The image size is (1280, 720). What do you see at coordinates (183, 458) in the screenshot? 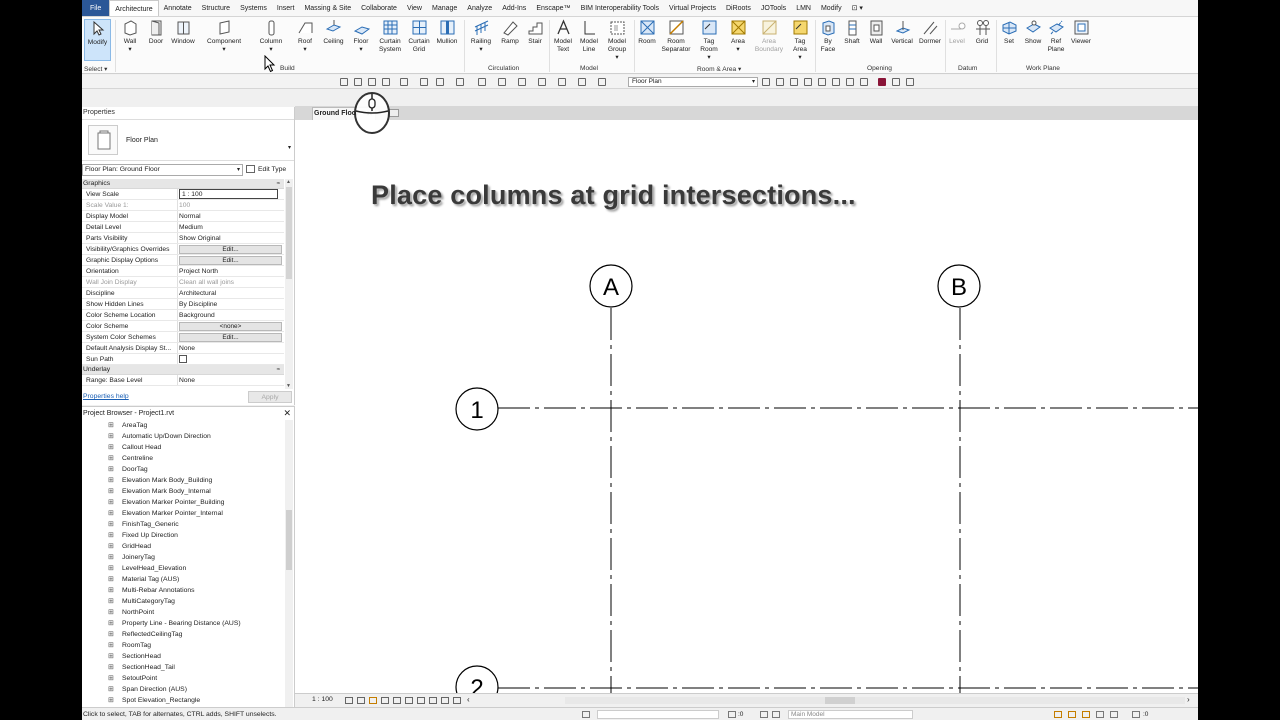
I see `browser-tree-item: ⊞ Centreline` at bounding box center [183, 458].